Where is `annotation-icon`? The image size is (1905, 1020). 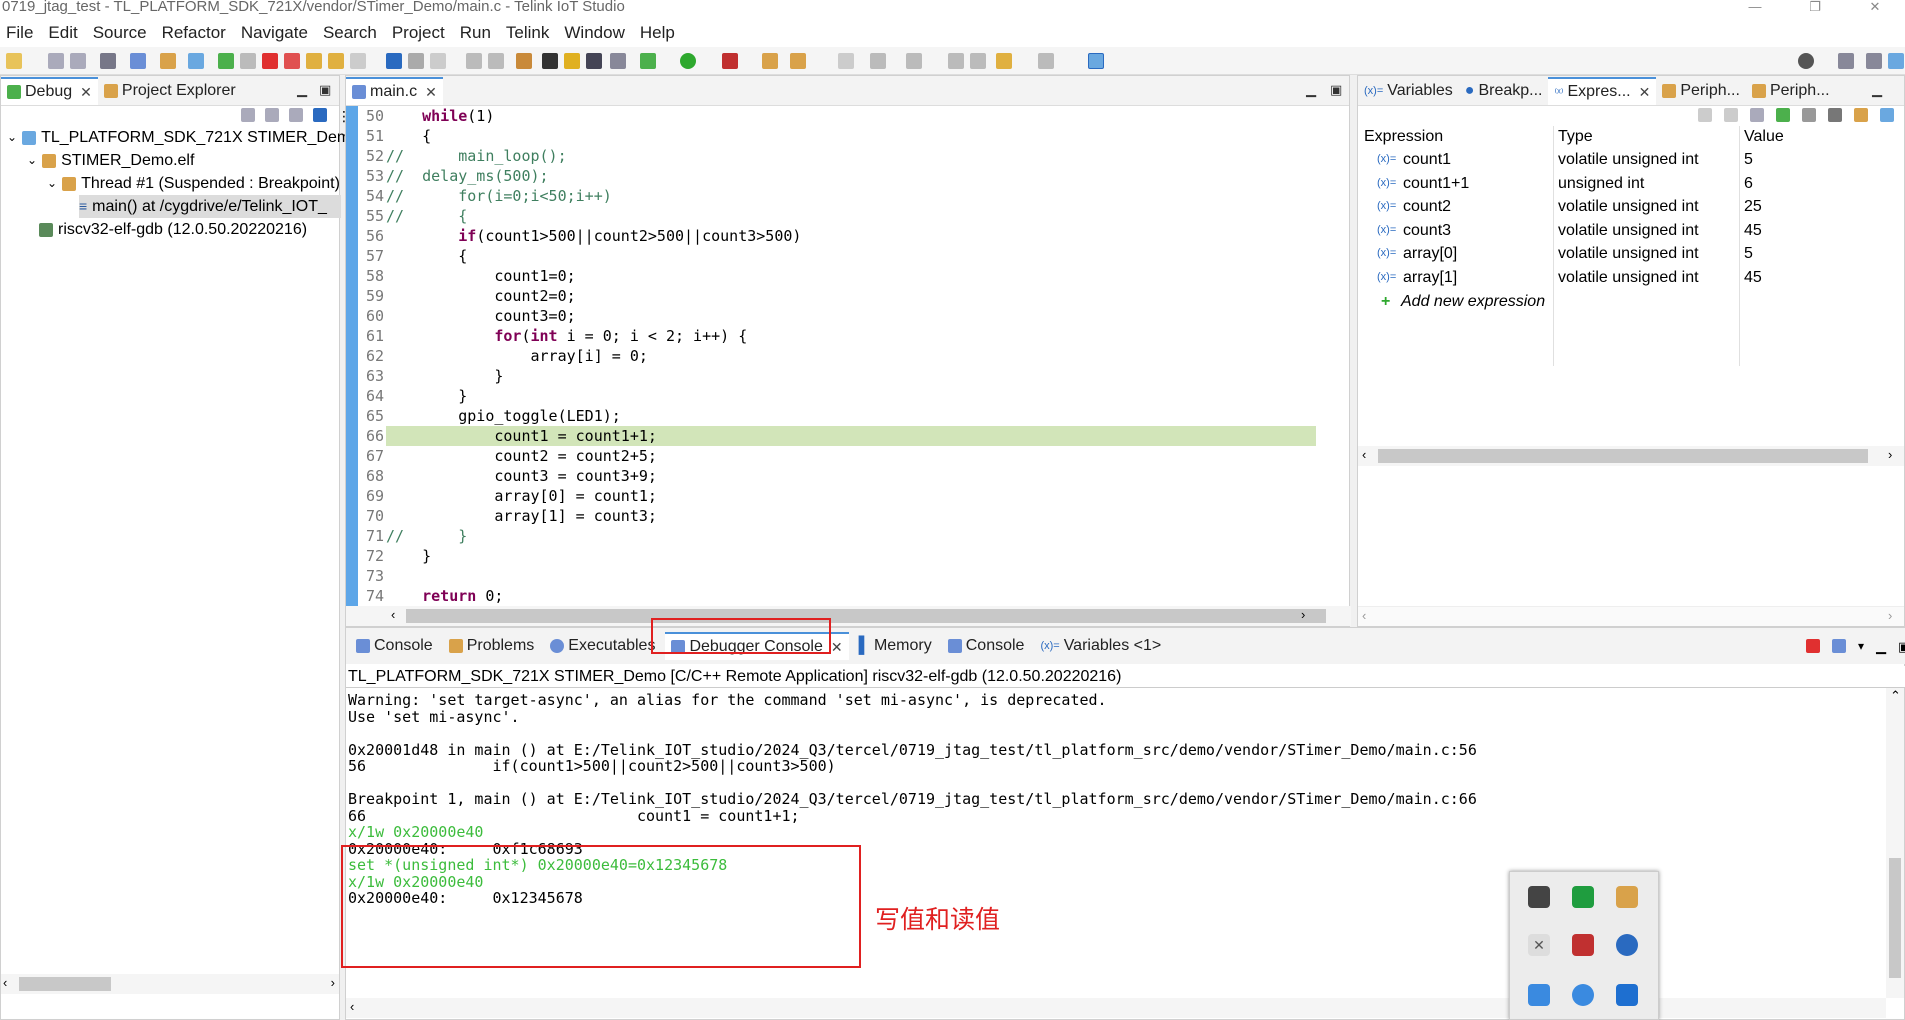
annotation-icon is located at coordinates (846, 61).